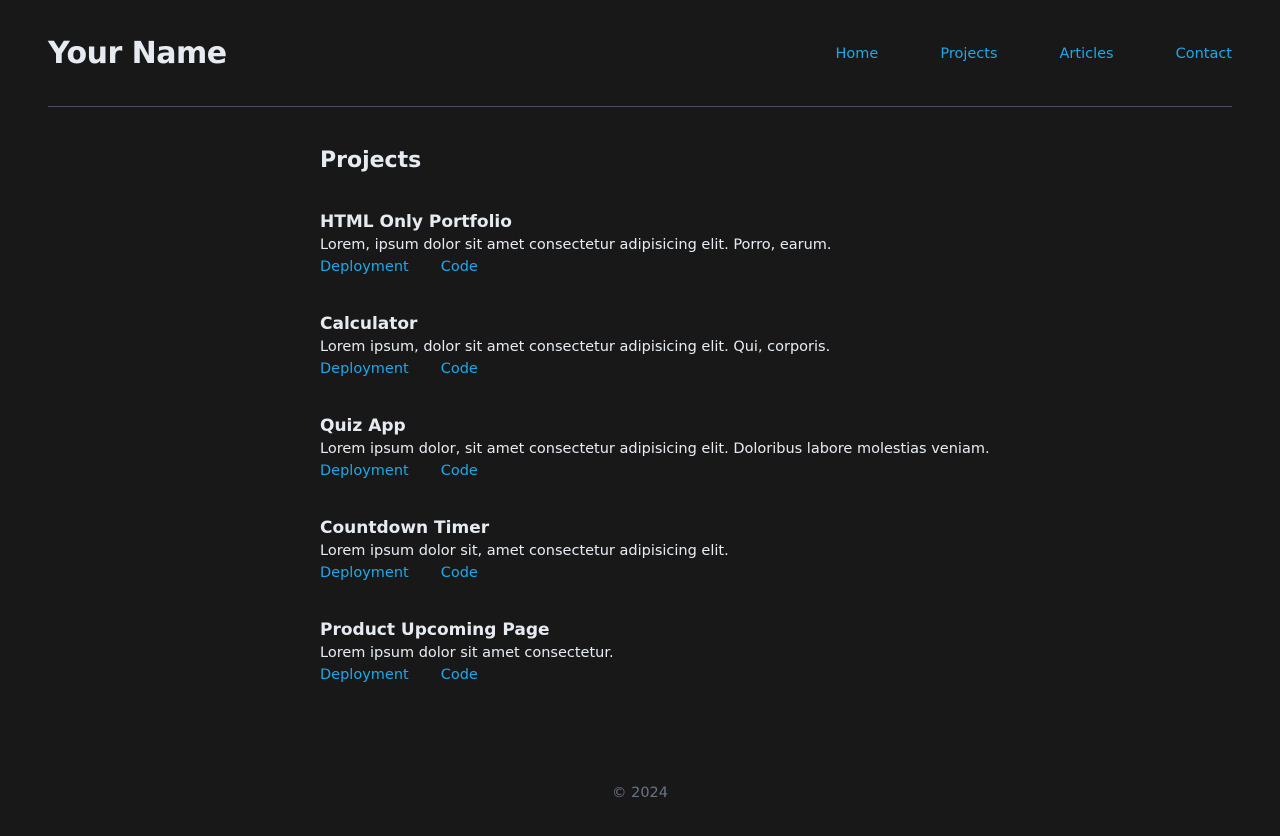  I want to click on project-description: Lorem ipsum dolor sit amet consectetur., so click(467, 653).